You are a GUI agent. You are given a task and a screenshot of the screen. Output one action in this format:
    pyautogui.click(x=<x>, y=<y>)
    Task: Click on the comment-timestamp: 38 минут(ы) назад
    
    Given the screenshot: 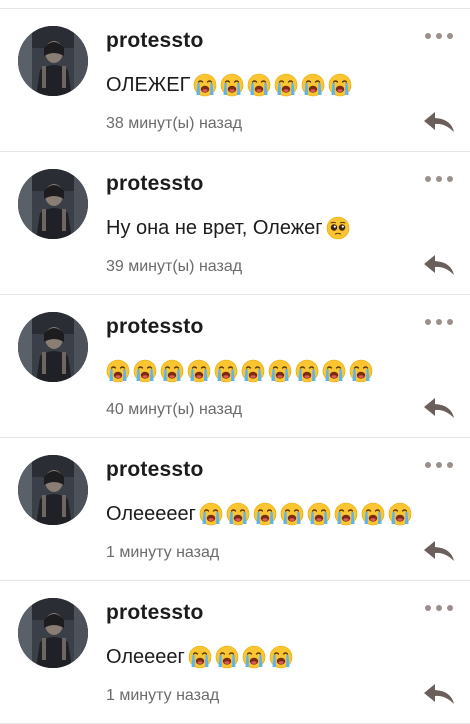 What is the action you would take?
    pyautogui.click(x=174, y=123)
    